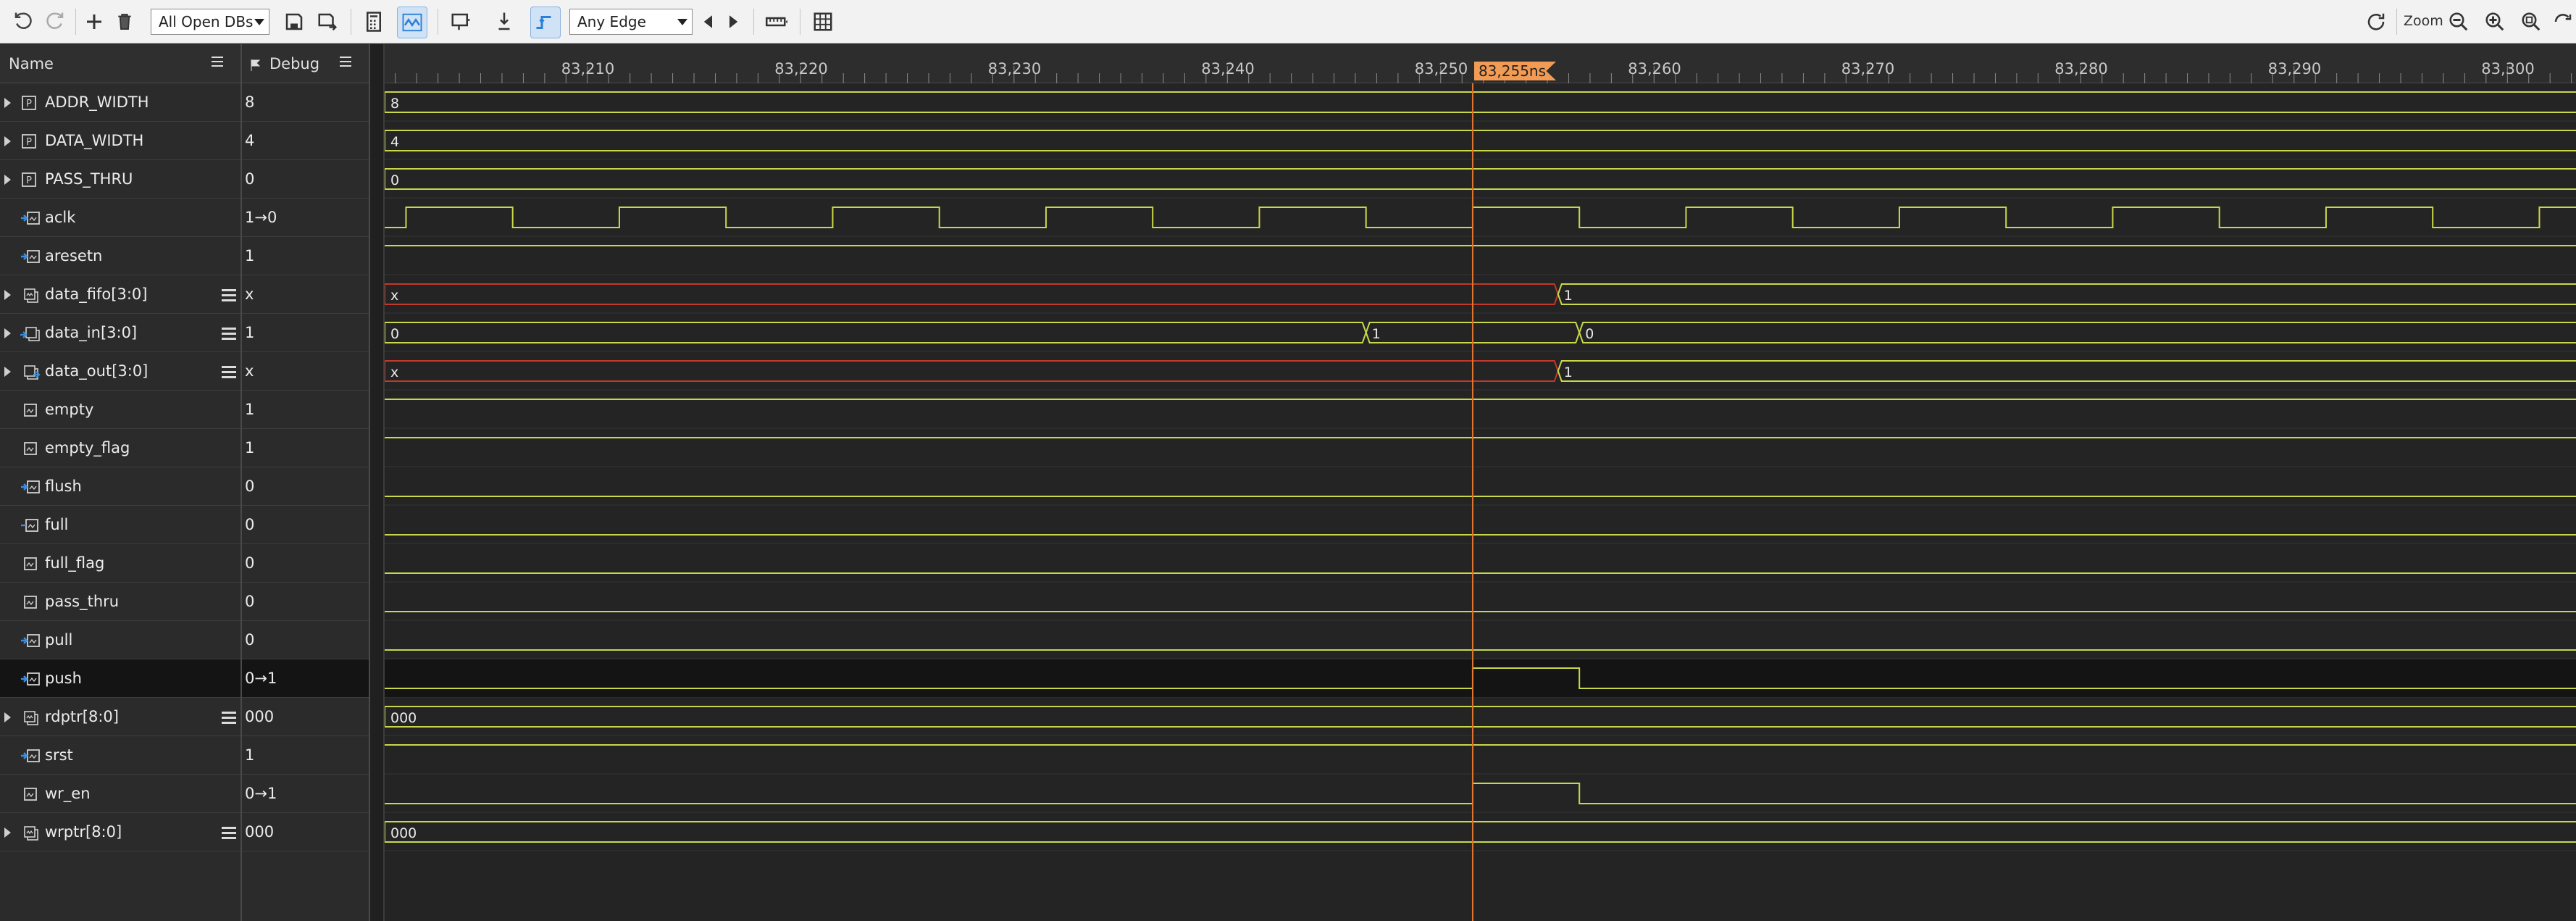 This screenshot has width=2576, height=921. What do you see at coordinates (120, 486) in the screenshot?
I see `signal-row: flush` at bounding box center [120, 486].